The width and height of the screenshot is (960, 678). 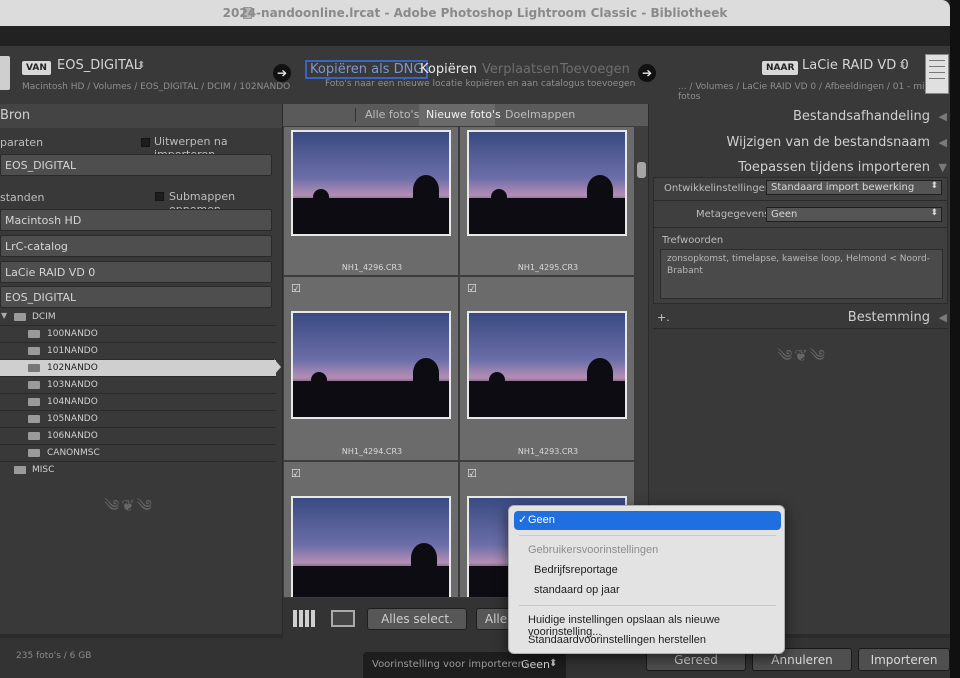 I want to click on folder-label: 103NANDO, so click(x=72, y=385).